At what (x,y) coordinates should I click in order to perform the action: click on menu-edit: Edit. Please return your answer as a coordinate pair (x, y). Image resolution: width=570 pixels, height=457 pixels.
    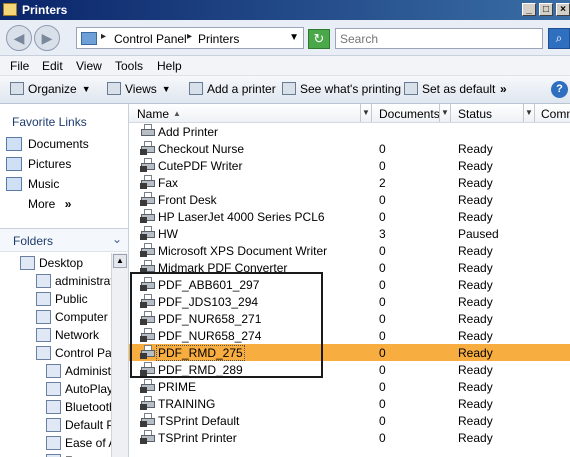
    Looking at the image, I should click on (52, 66).